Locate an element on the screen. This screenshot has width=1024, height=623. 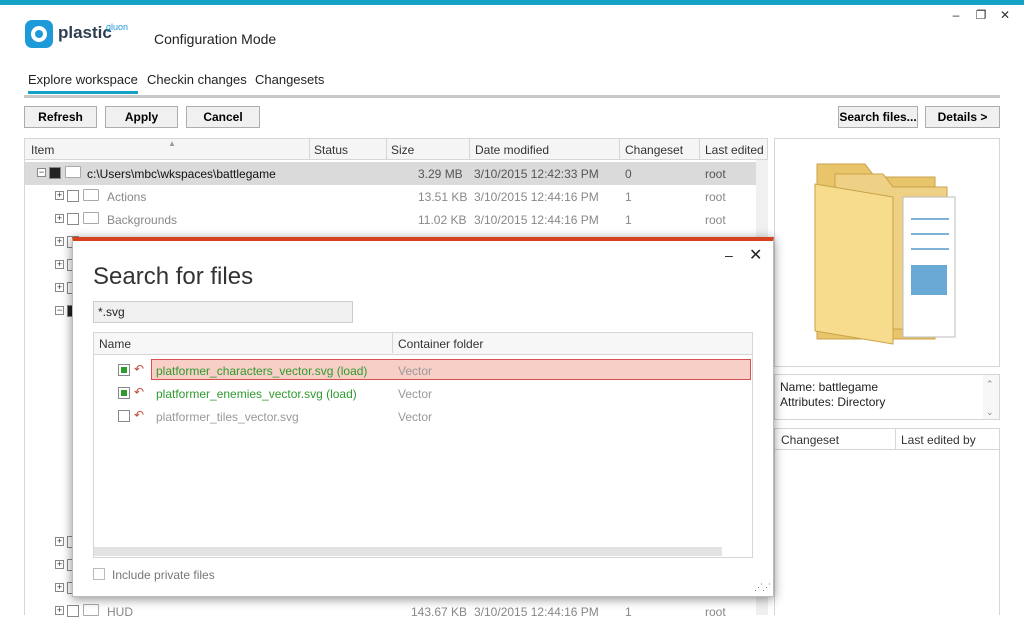
info-scrollbar: ⌃ ⌄ is located at coordinates (991, 397).